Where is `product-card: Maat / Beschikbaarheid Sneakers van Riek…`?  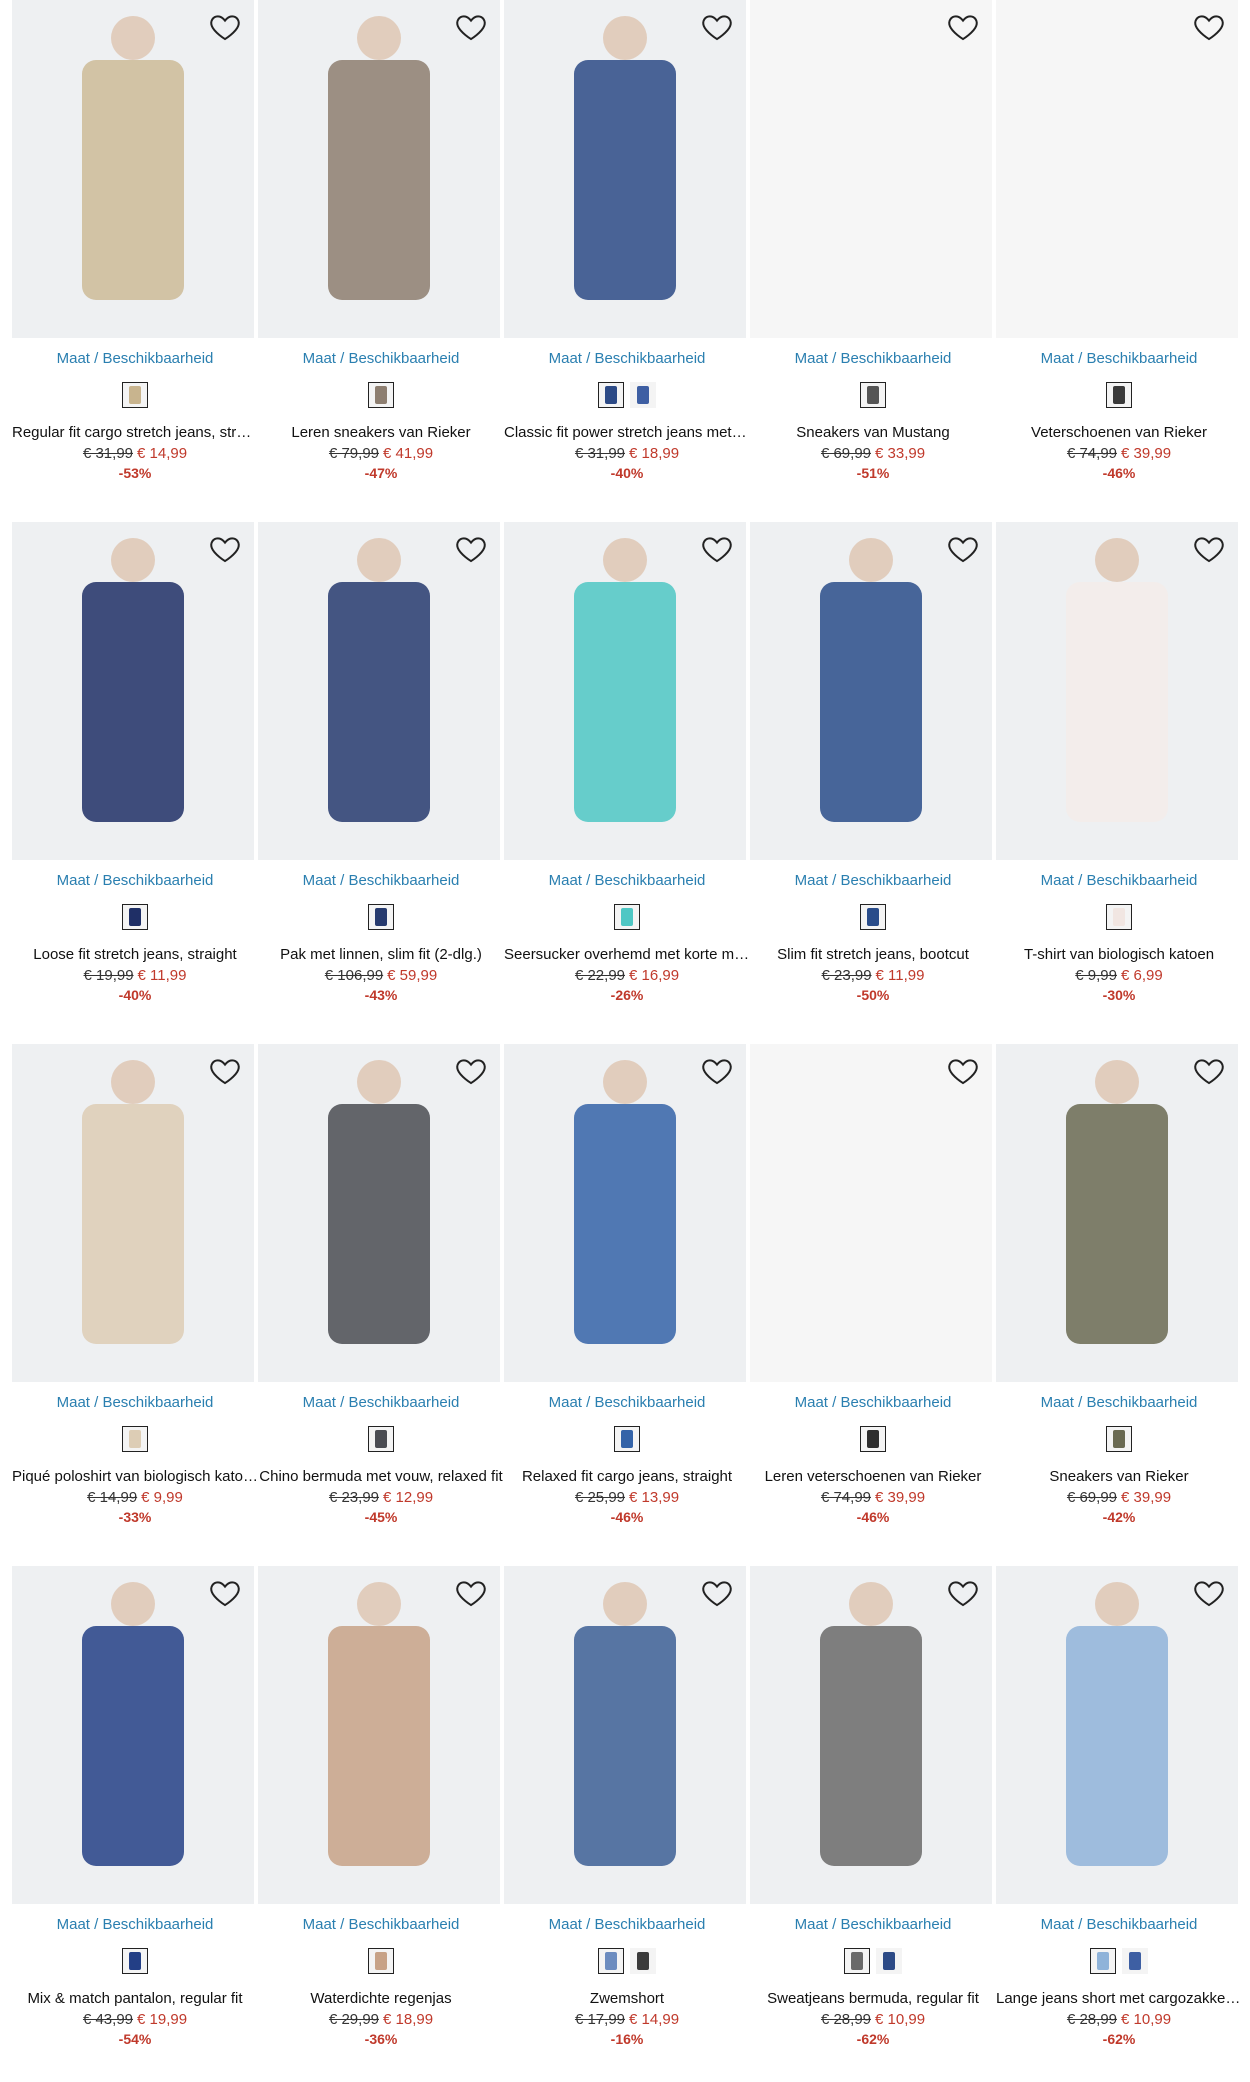
product-card: Maat / Beschikbaarheid Sneakers van Riek… is located at coordinates (1119, 1294).